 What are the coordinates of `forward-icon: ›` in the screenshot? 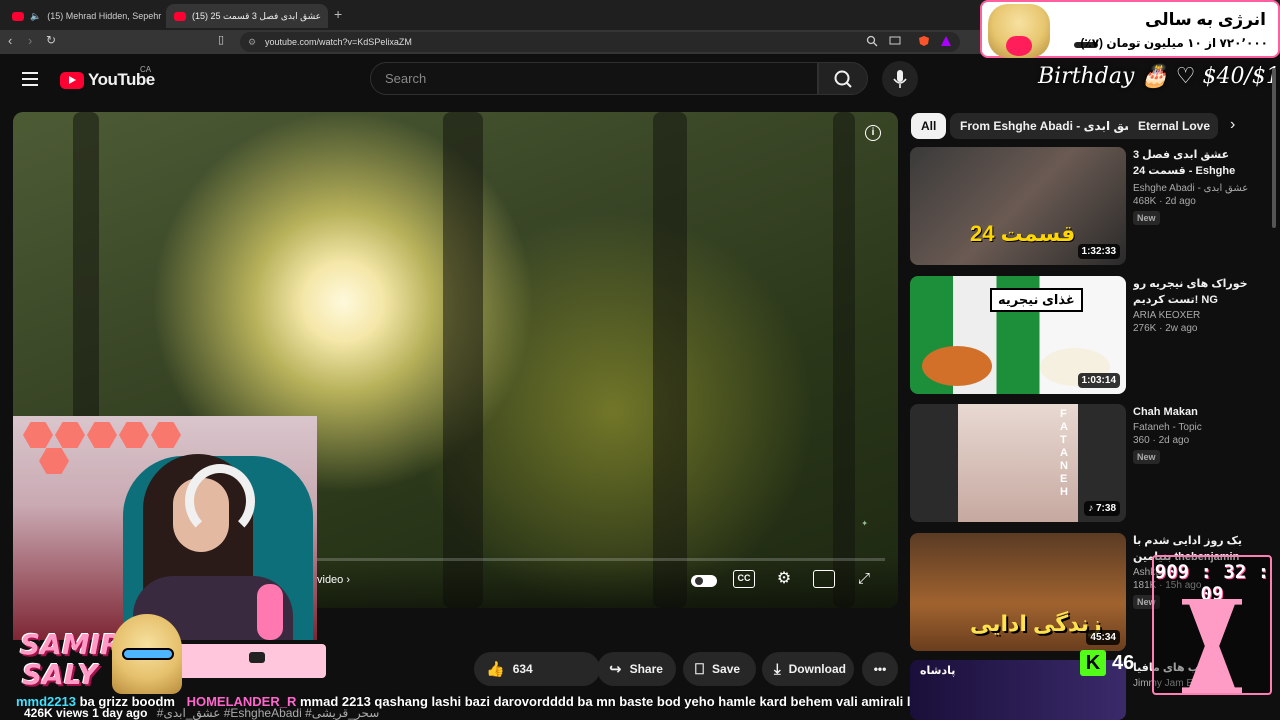 It's located at (30, 40).